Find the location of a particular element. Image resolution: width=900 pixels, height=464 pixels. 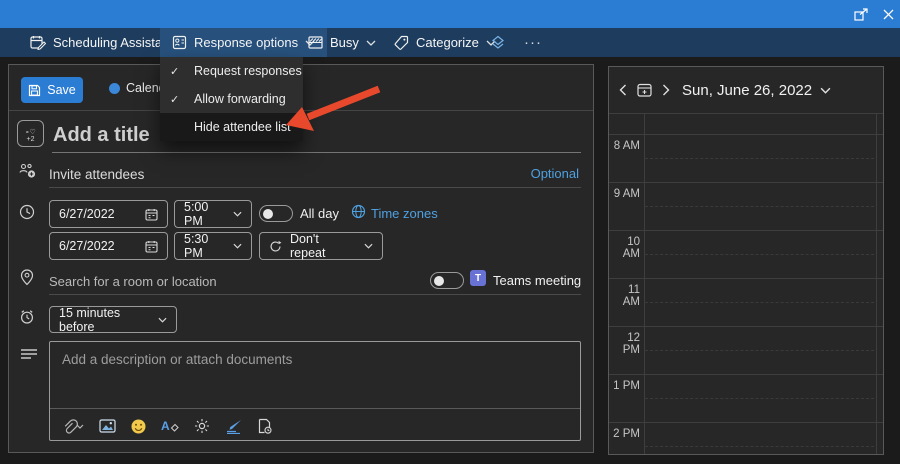

insert-image-icon is located at coordinates (107, 426).